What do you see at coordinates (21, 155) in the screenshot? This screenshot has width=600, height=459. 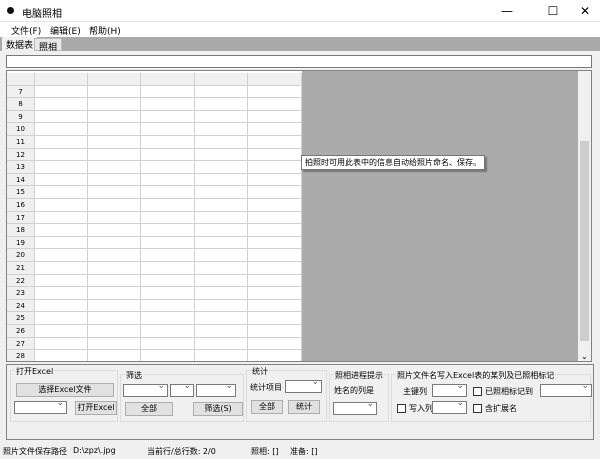 I see `row-header: 12` at bounding box center [21, 155].